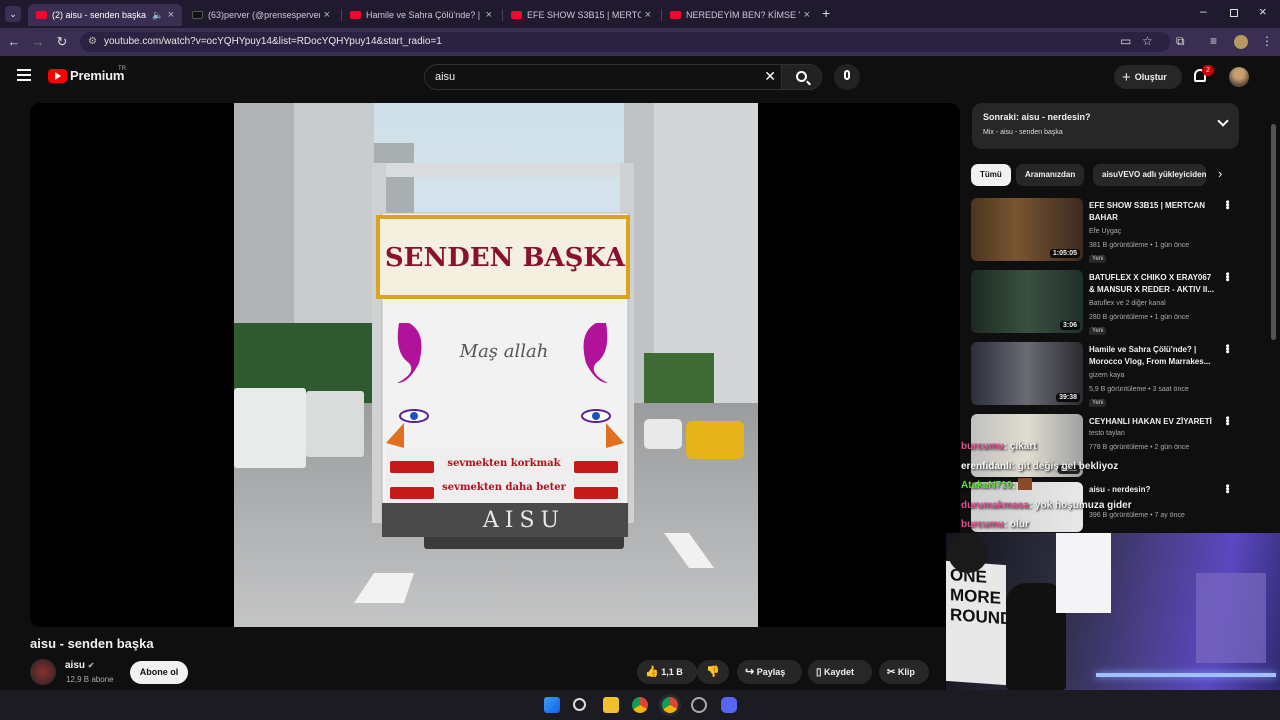 Image resolution: width=1280 pixels, height=720 pixels. Describe the element at coordinates (1180, 41) in the screenshot. I see `extensions-icon: ⧉` at that location.